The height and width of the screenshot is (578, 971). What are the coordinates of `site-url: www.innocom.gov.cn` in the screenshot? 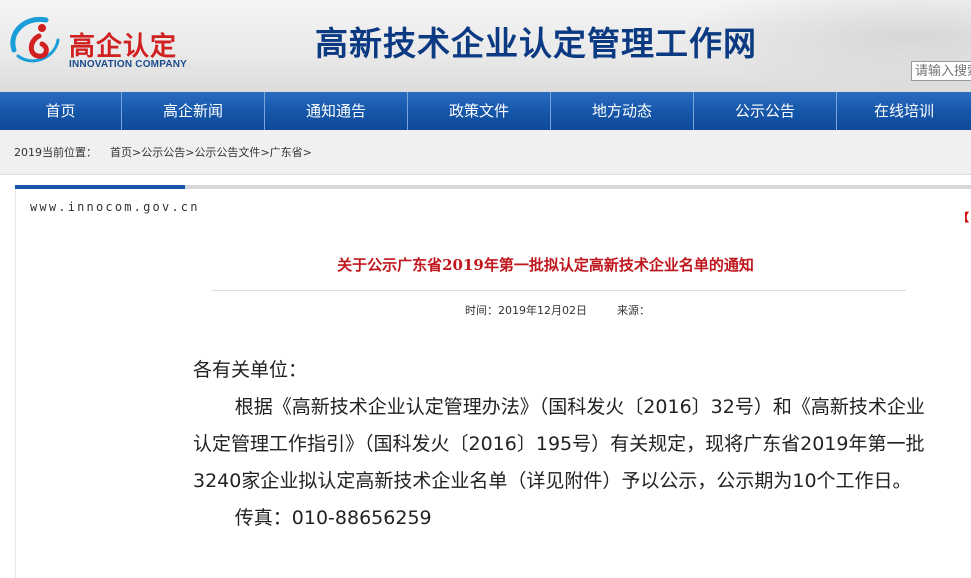 It's located at (115, 207).